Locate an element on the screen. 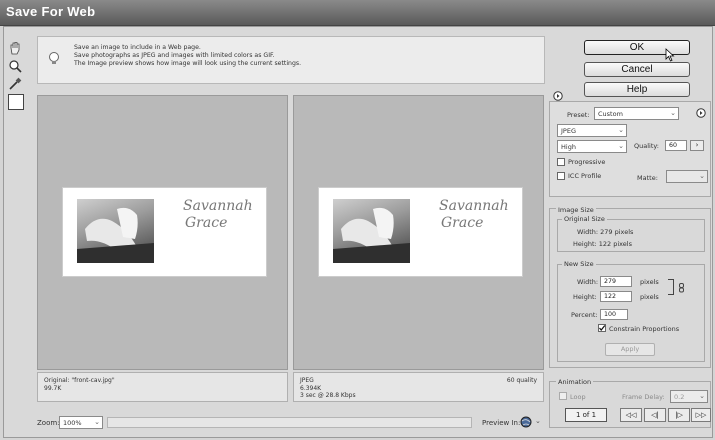  status-bar is located at coordinates (289, 422).